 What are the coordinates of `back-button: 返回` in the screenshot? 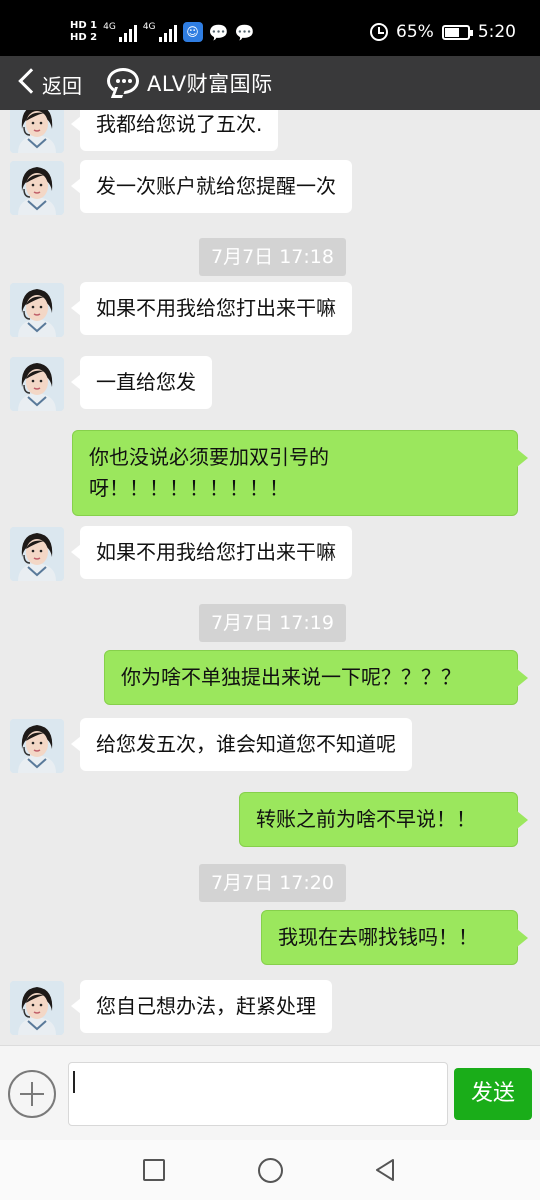 It's located at (46, 83).